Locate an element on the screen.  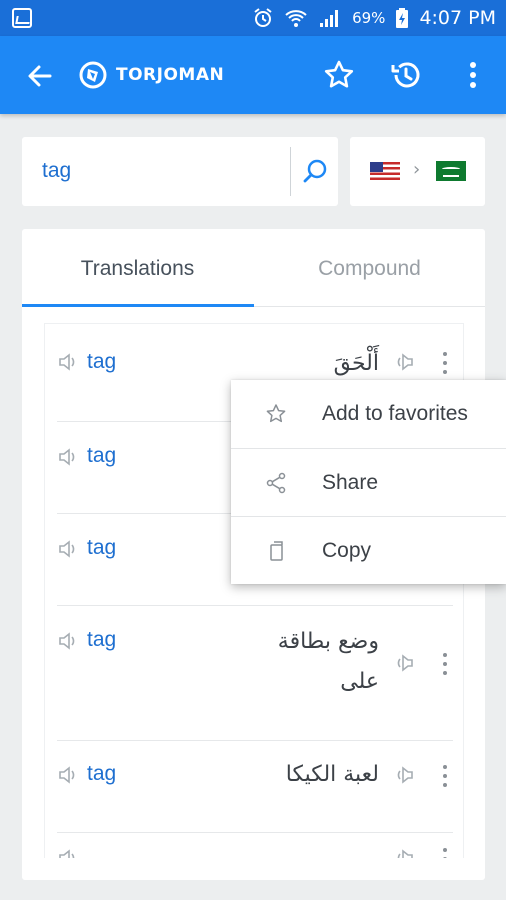
app-bar: TORJOMAN is located at coordinates (253, 75).